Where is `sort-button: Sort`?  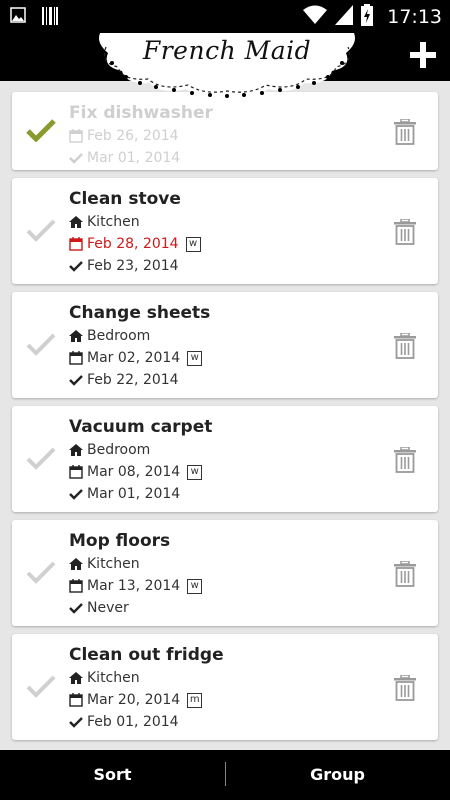
sort-button: Sort is located at coordinates (112, 775).